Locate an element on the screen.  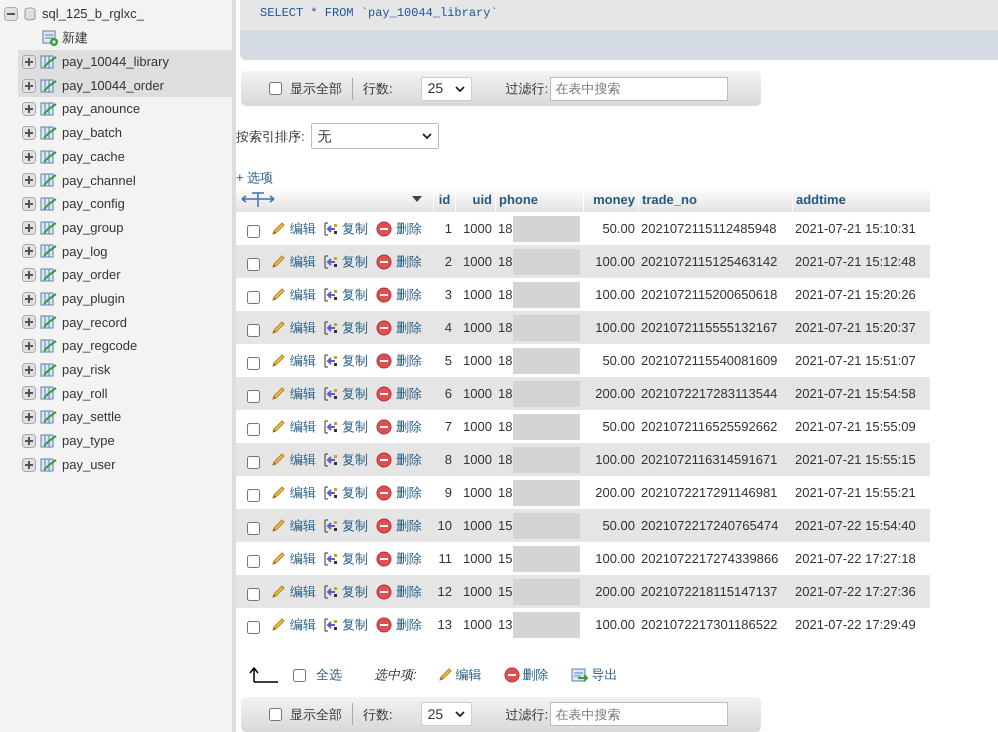
table-tree-item: pay_10044_library is located at coordinates (125, 62).